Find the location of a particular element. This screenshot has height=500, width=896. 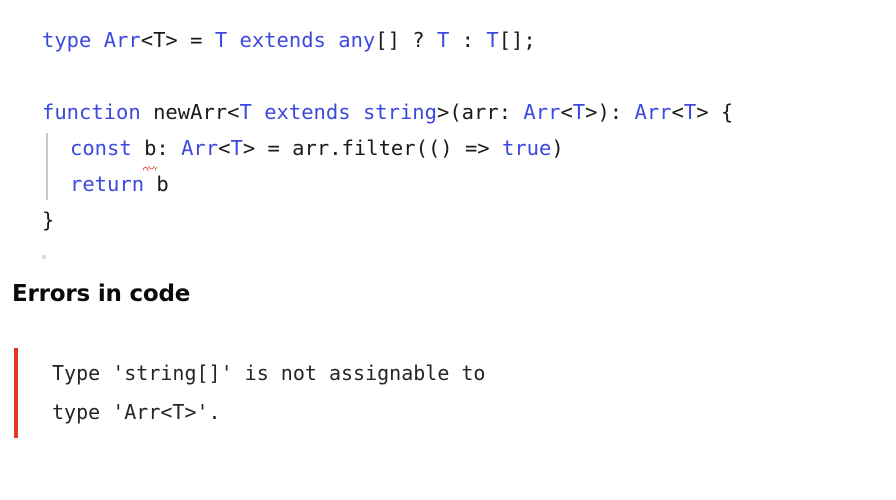

code-token: > { is located at coordinates (715, 112).